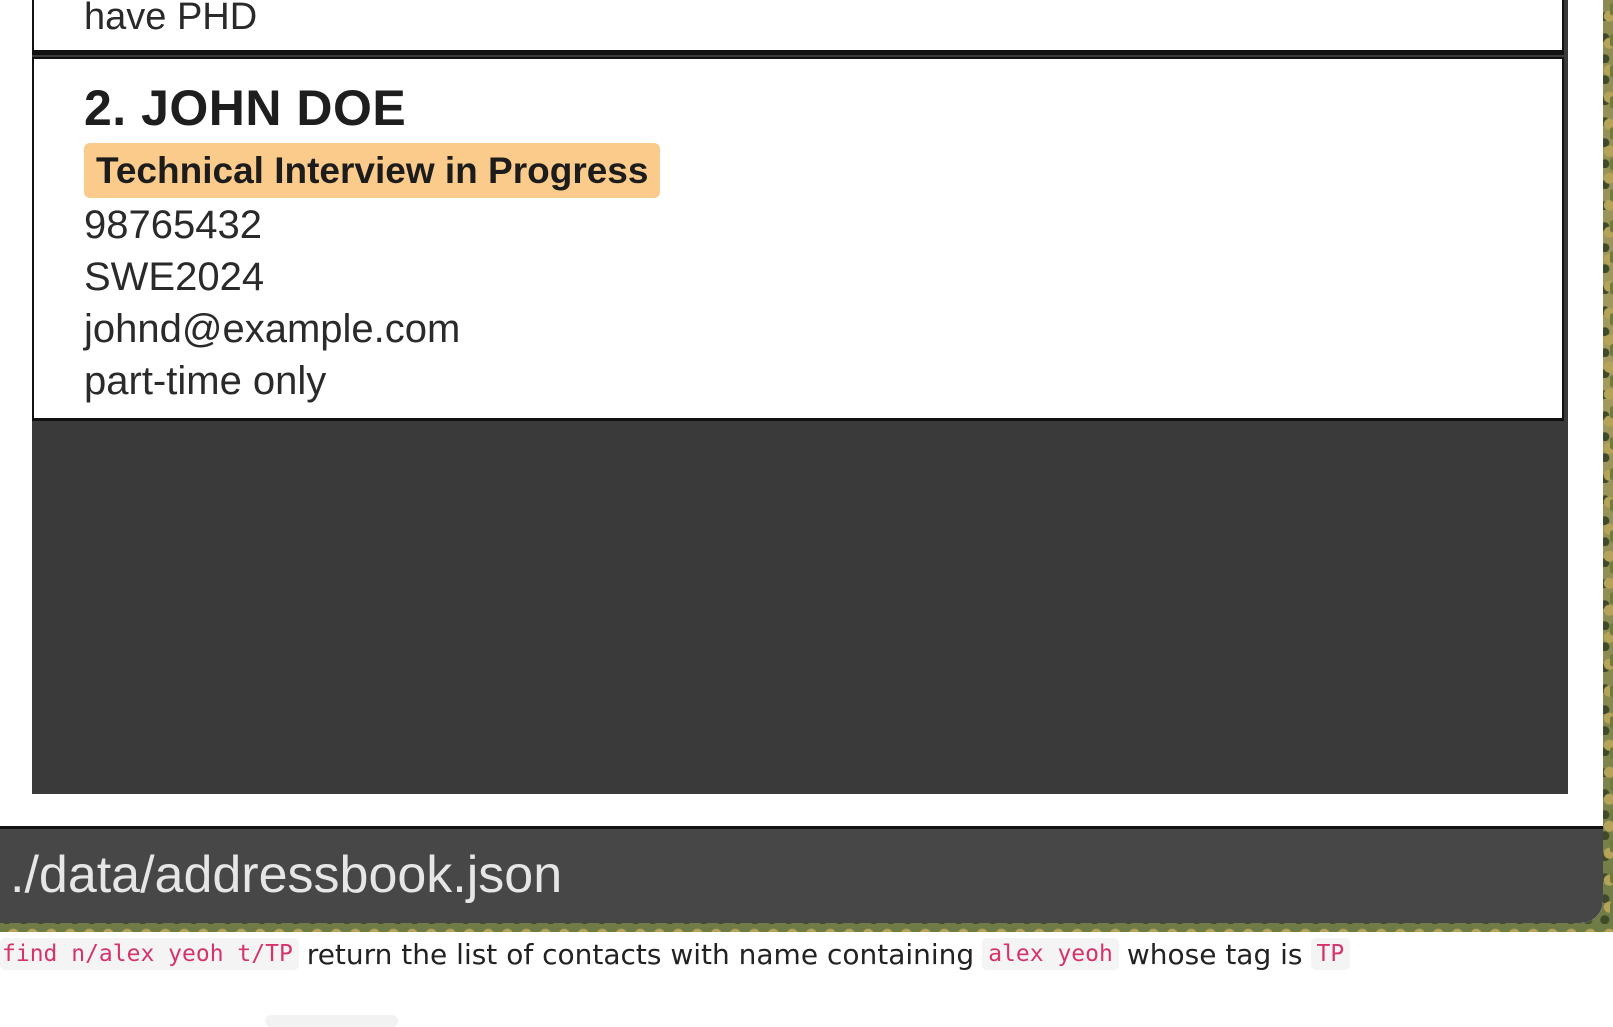  Describe the element at coordinates (272, 329) in the screenshot. I see `person-email: johnd@example.com` at that location.